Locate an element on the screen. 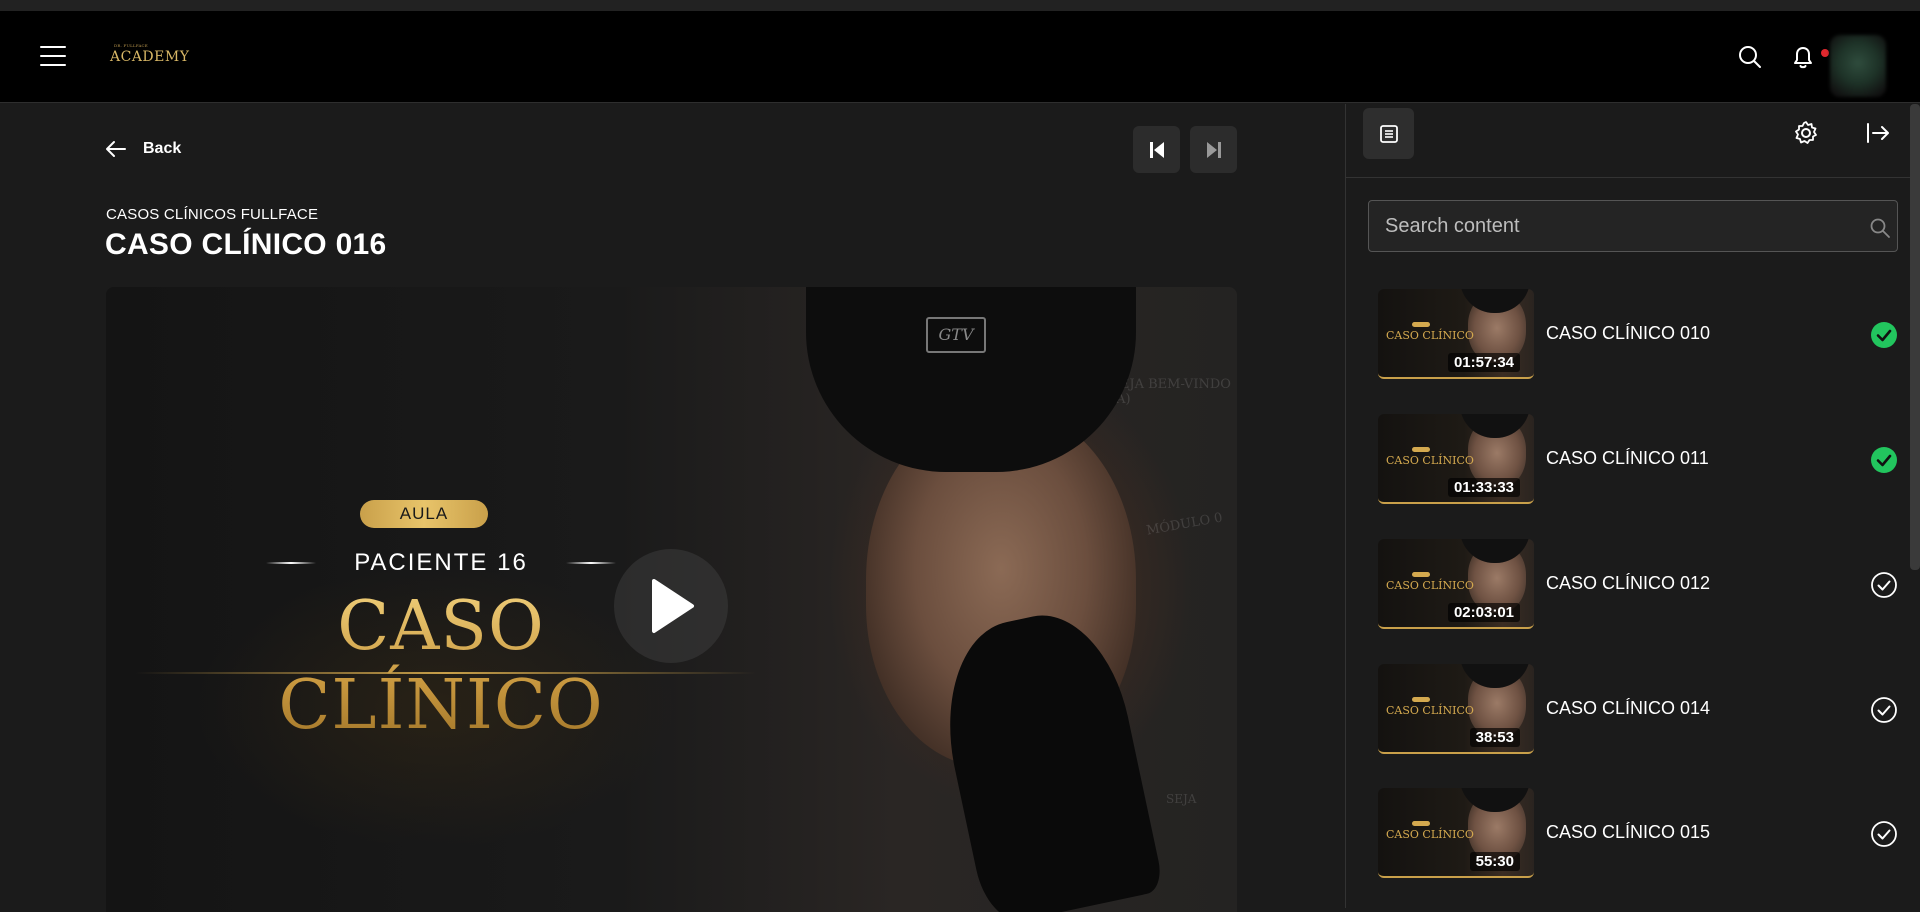 This screenshot has width=1920, height=912. lesson-duration: 02:03:01 is located at coordinates (1483, 612).